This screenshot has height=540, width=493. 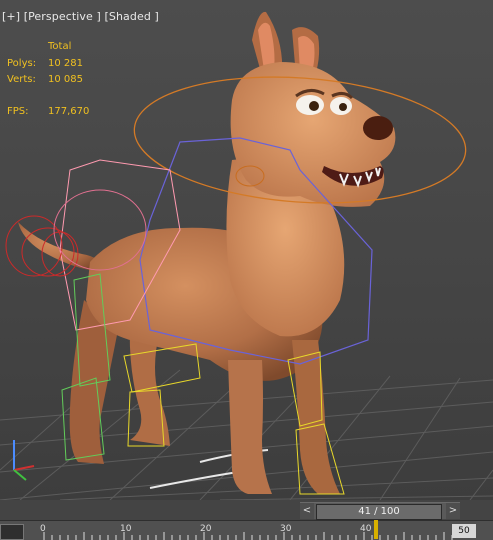 I want to click on stats-header: Total, so click(x=60, y=46).